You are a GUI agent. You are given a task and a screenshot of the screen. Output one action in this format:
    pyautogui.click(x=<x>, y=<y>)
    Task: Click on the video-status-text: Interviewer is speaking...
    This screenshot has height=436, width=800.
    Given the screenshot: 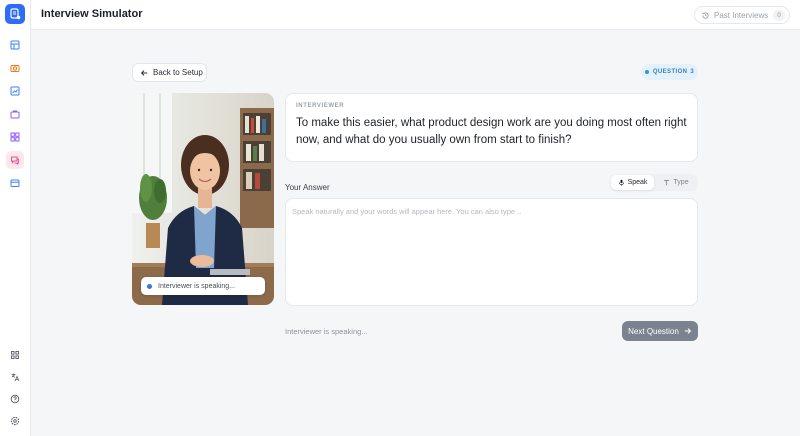 What is the action you would take?
    pyautogui.click(x=197, y=286)
    